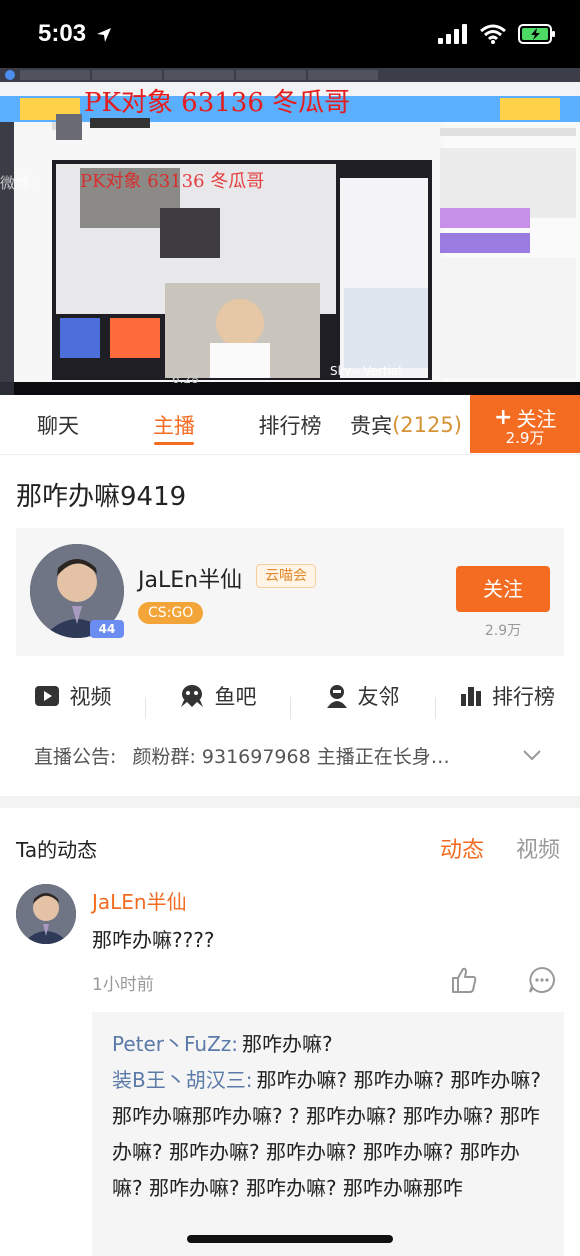 This screenshot has height=1256, width=580. What do you see at coordinates (290, 1239) in the screenshot?
I see `home-indicator` at bounding box center [290, 1239].